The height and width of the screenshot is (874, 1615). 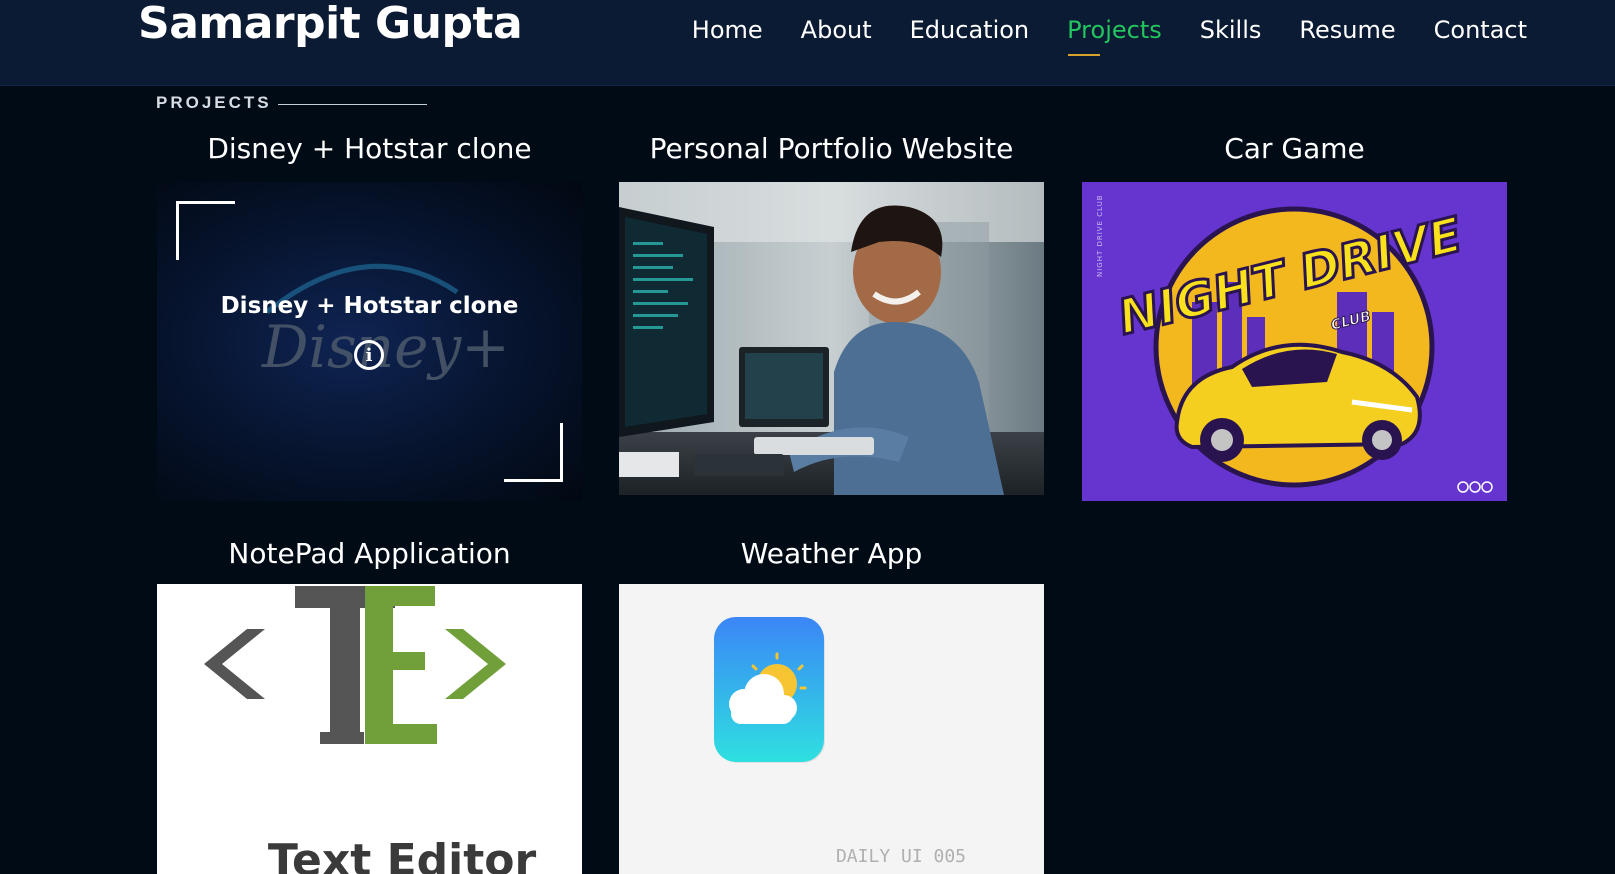 I want to click on project-title: Car Game, so click(x=1294, y=148).